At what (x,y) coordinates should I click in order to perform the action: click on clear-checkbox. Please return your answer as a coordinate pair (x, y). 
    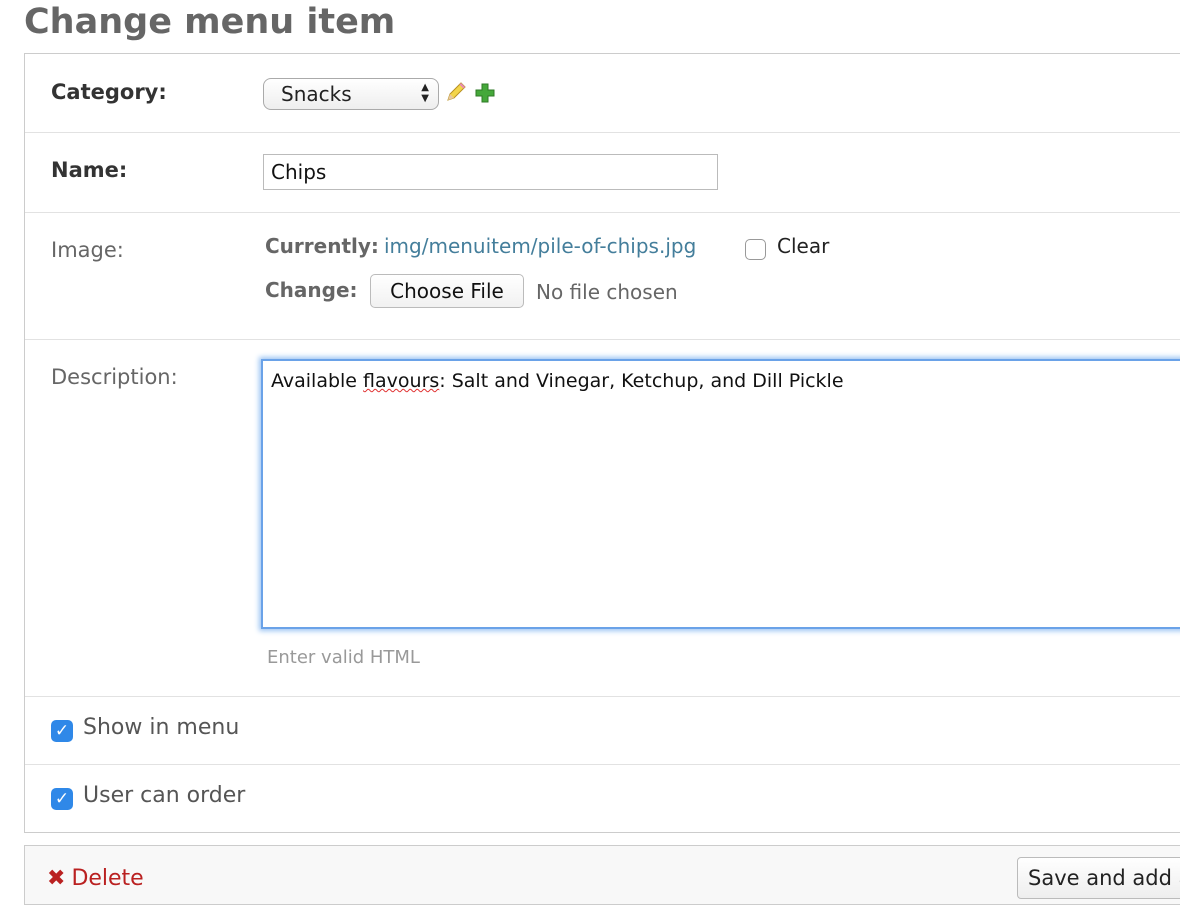
    Looking at the image, I should click on (755, 249).